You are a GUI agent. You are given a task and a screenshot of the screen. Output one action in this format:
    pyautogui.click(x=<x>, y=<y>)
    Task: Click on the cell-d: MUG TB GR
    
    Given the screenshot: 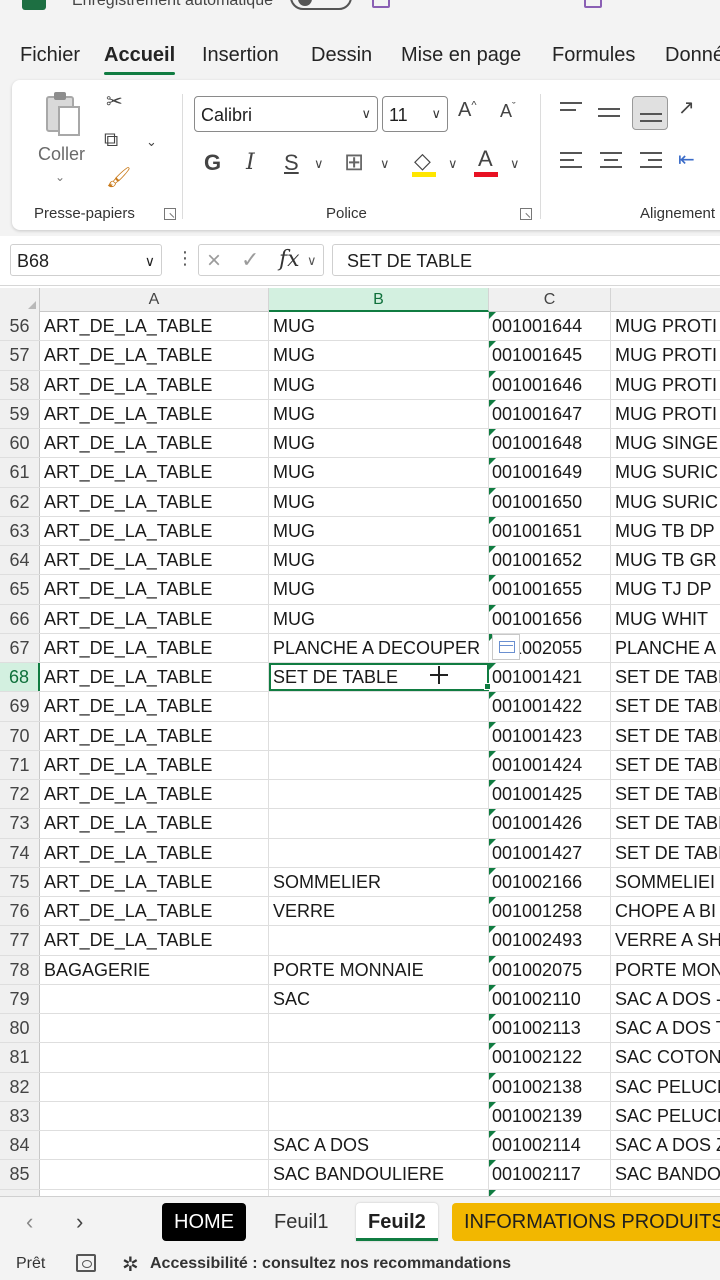 What is the action you would take?
    pyautogui.click(x=665, y=560)
    